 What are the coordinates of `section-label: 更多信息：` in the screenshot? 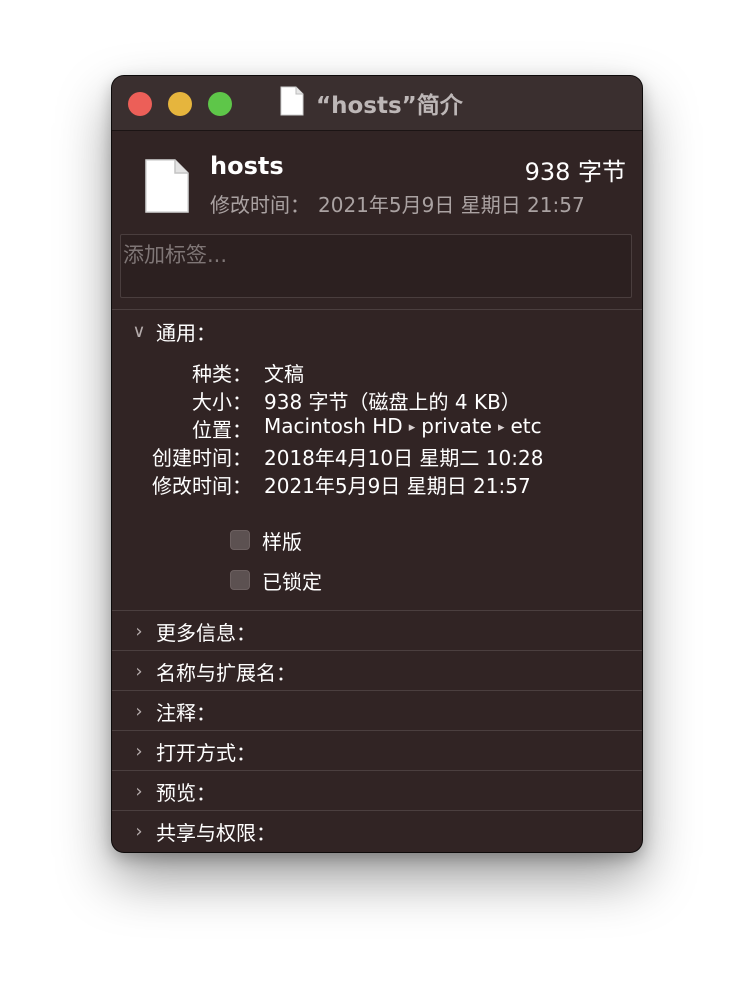 It's located at (206, 632).